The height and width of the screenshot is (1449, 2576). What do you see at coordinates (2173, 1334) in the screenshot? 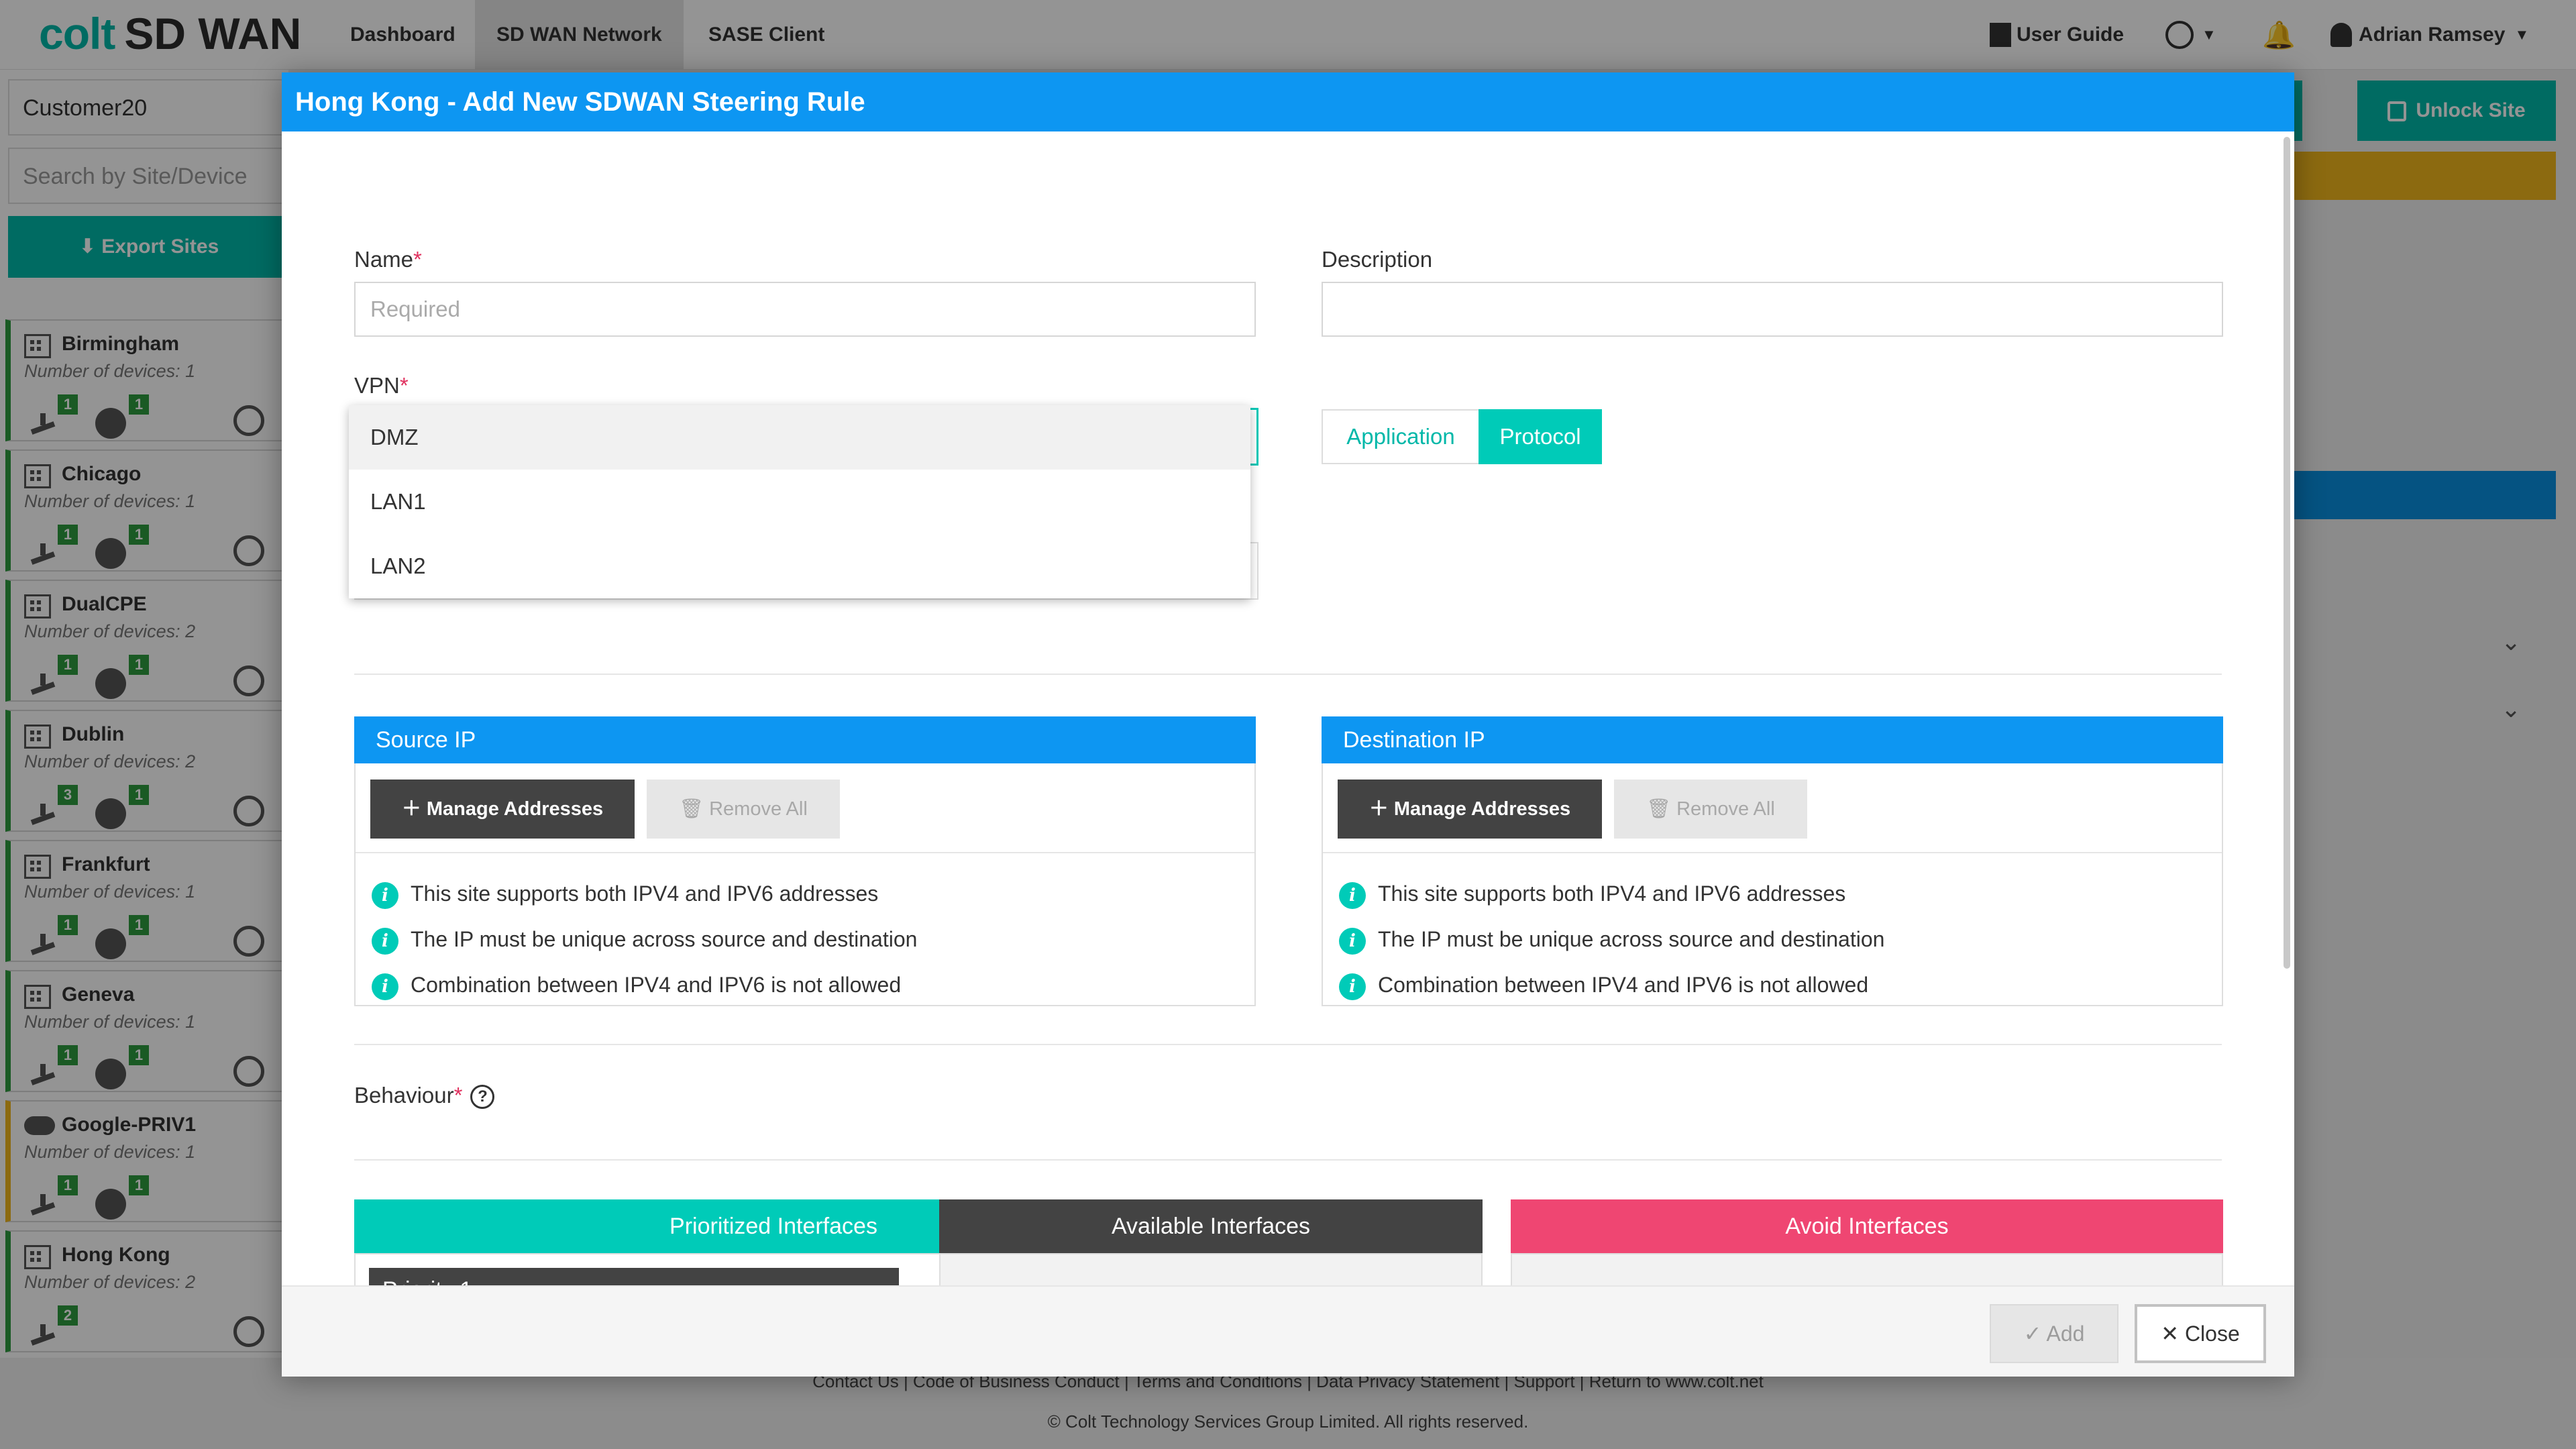
I see `close-icon: ✕` at bounding box center [2173, 1334].